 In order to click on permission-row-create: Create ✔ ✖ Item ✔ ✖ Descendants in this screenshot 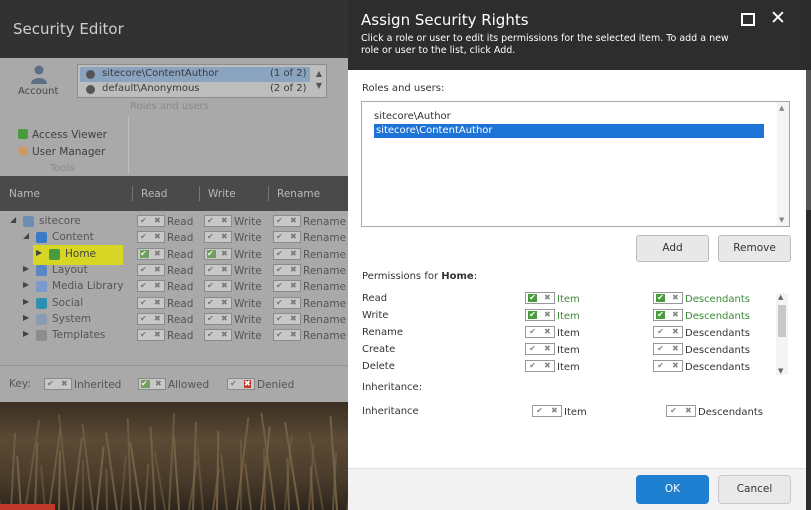, I will do `click(572, 350)`.